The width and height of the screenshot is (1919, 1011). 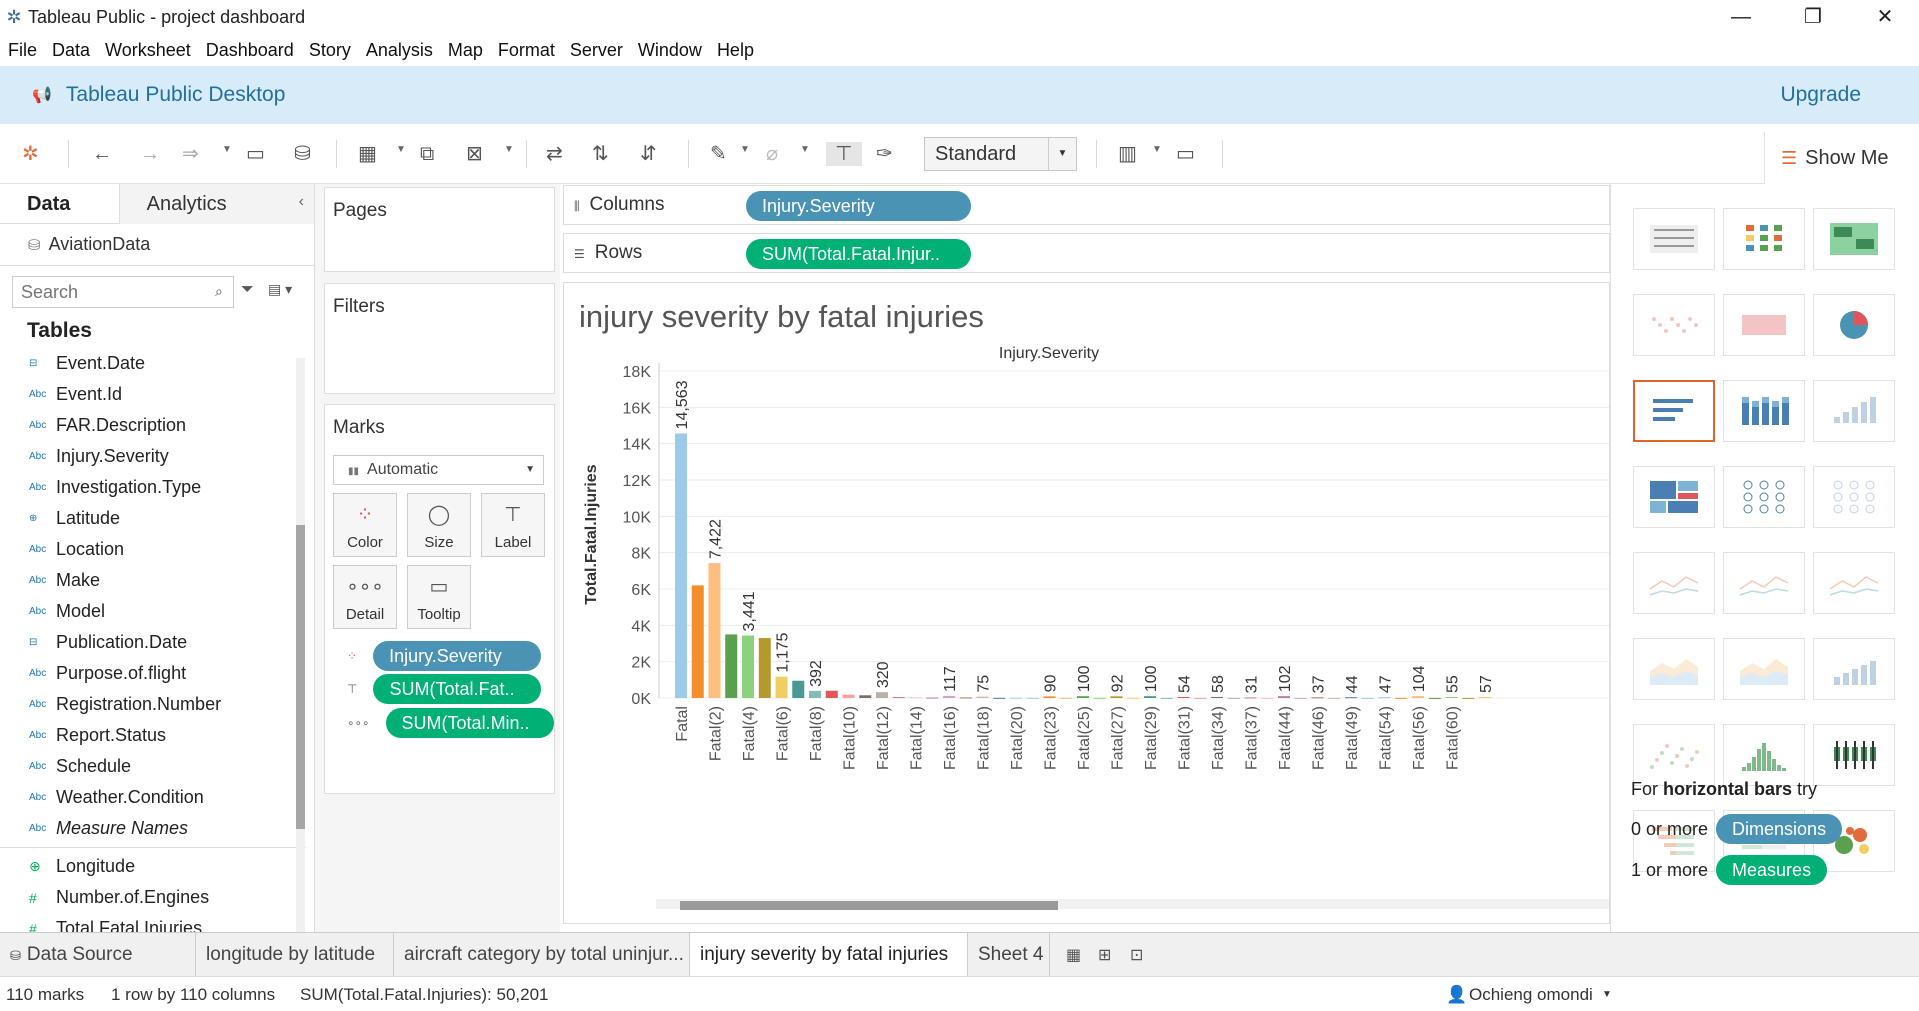 What do you see at coordinates (123, 292) in the screenshot?
I see `search-input` at bounding box center [123, 292].